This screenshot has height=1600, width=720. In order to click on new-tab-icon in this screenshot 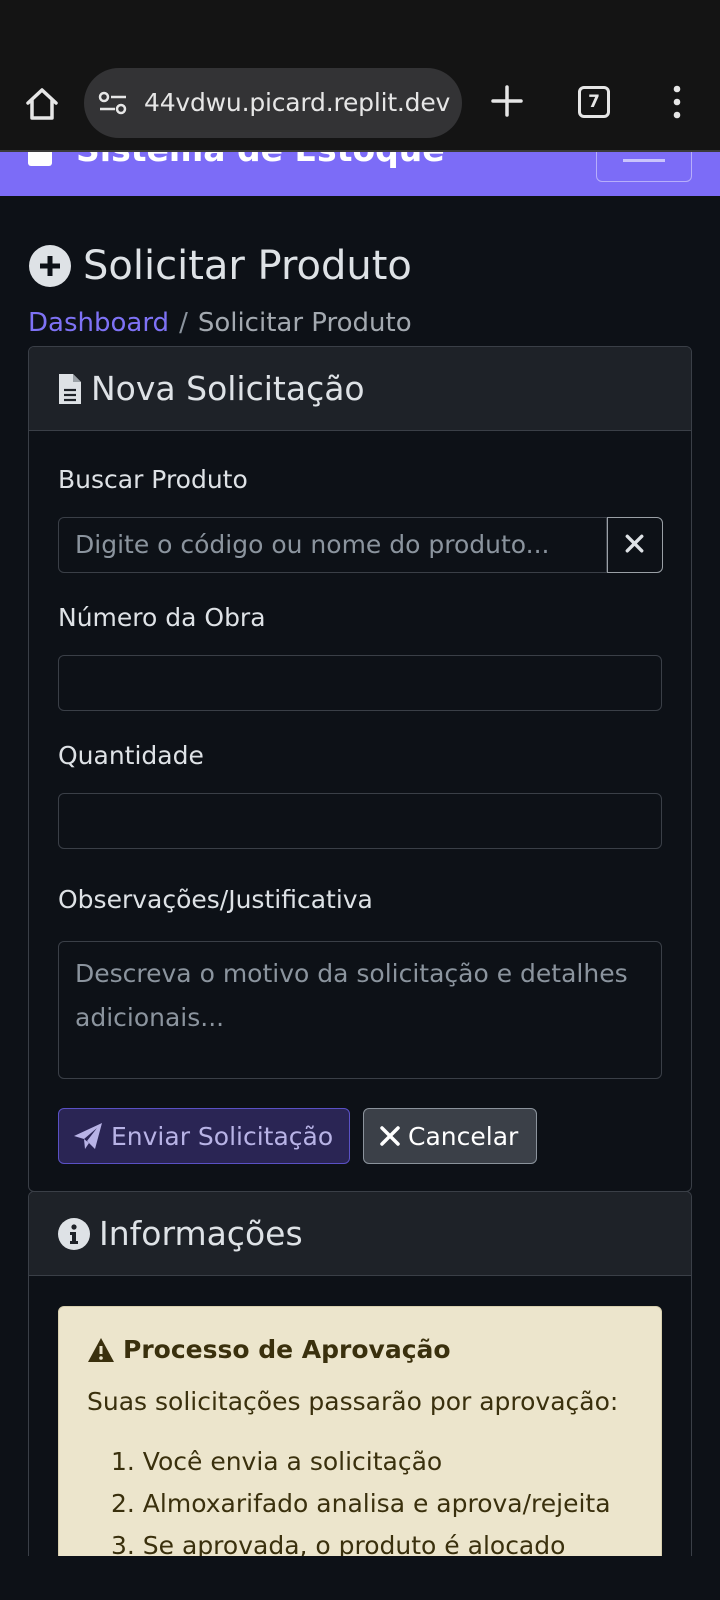, I will do `click(507, 101)`.